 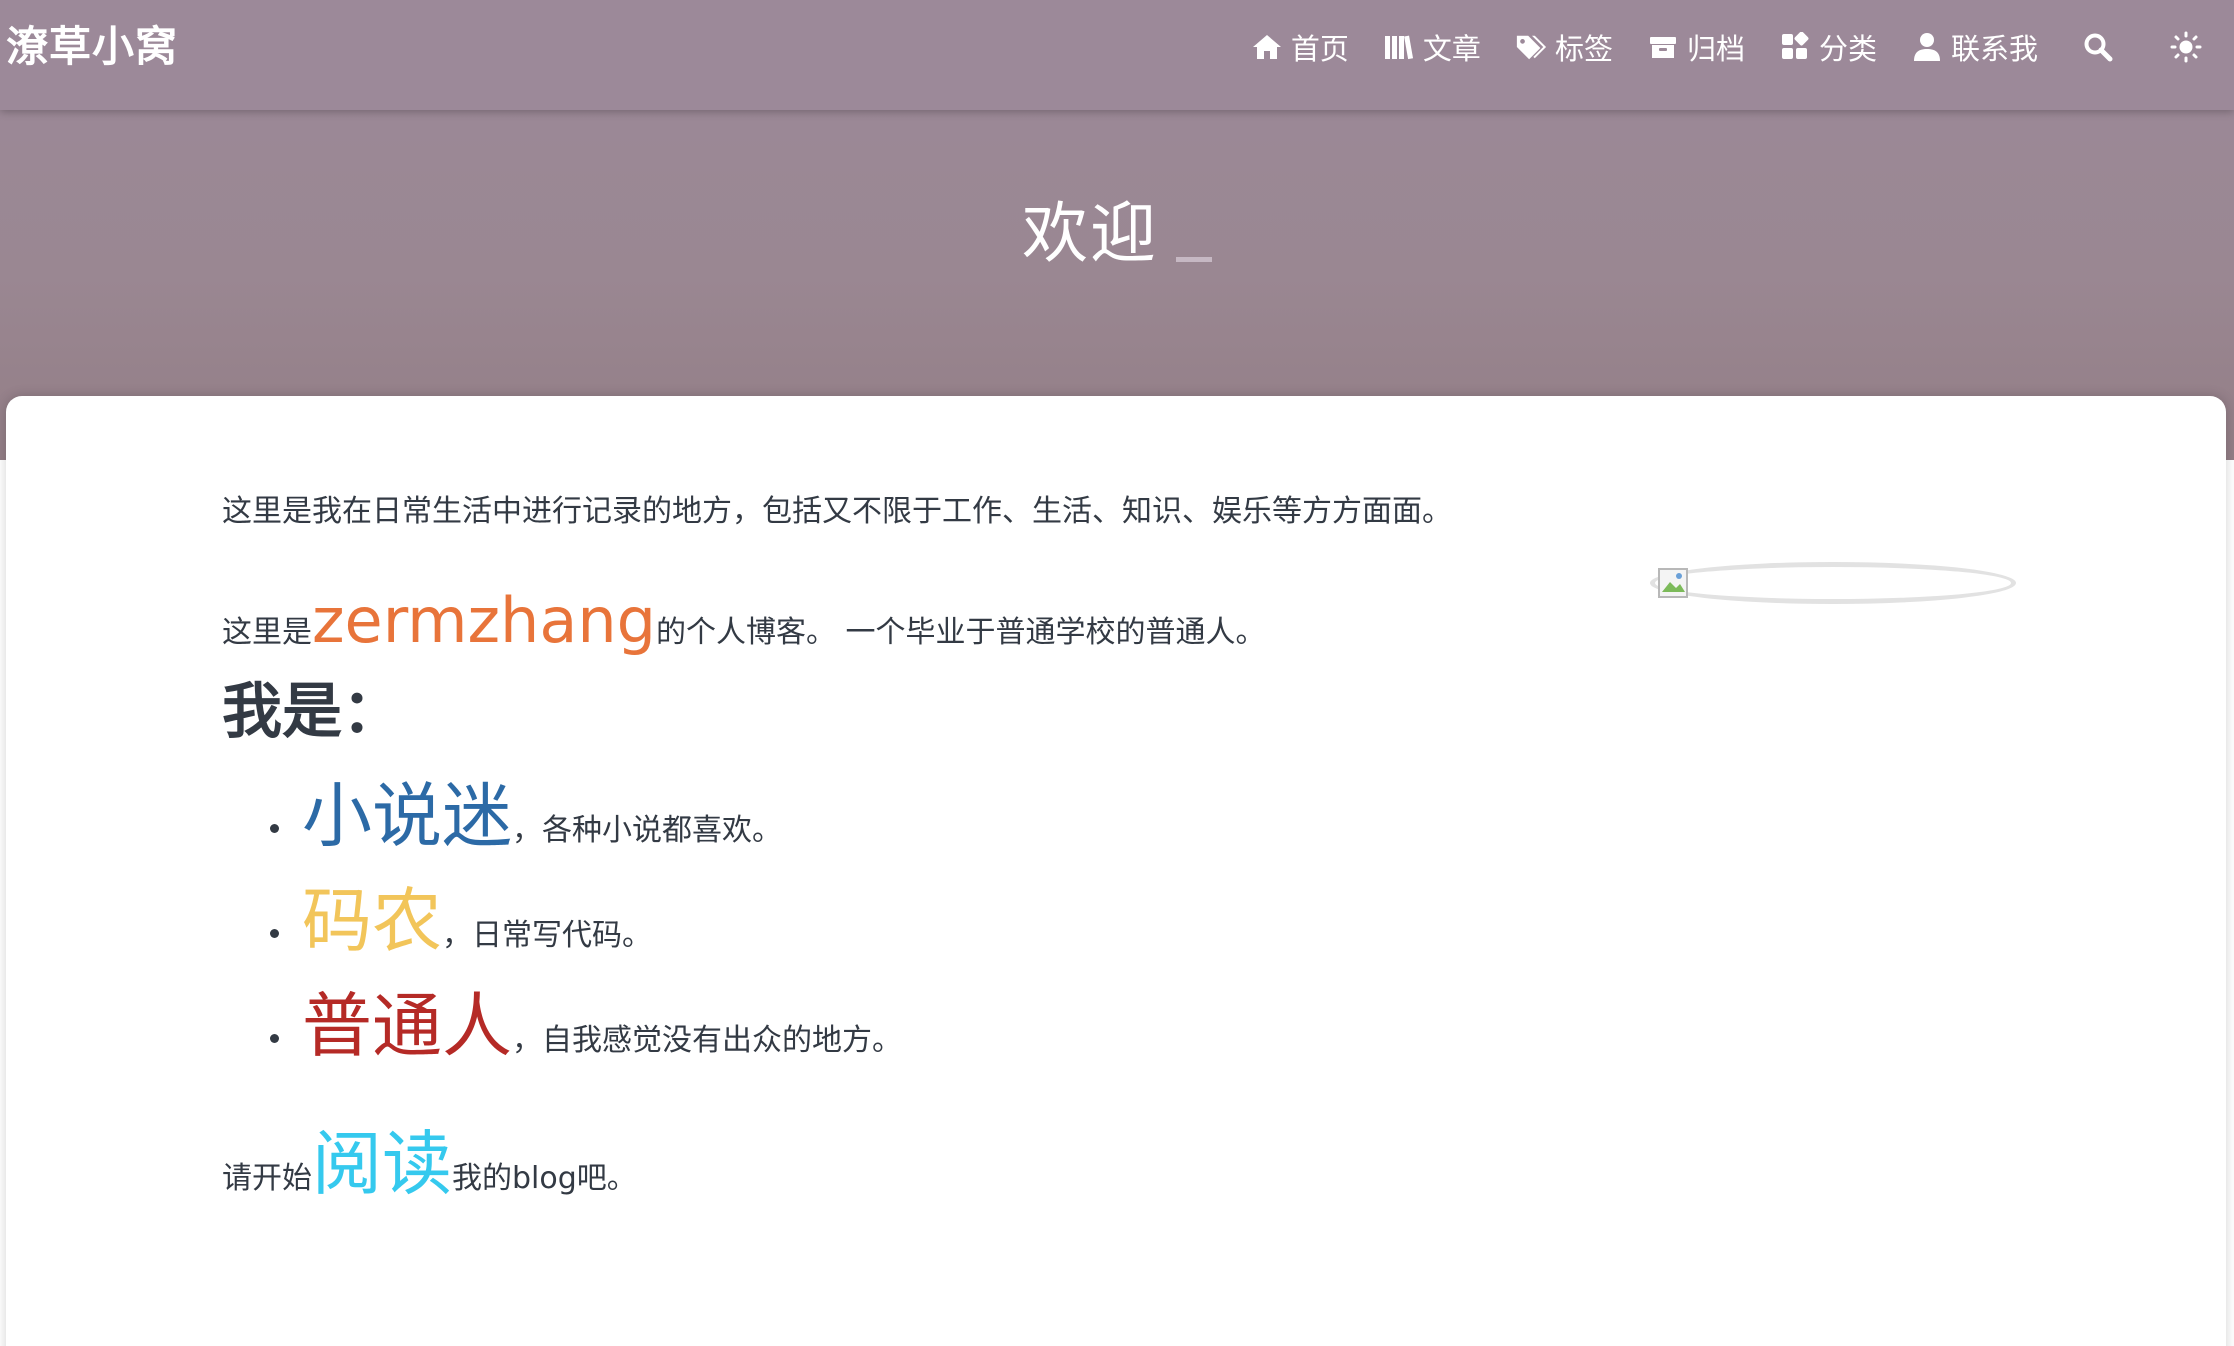 I want to click on top-navbar: 潦草小窝 首页 文章 标签 归档 分类 联系我, so click(x=1117, y=55).